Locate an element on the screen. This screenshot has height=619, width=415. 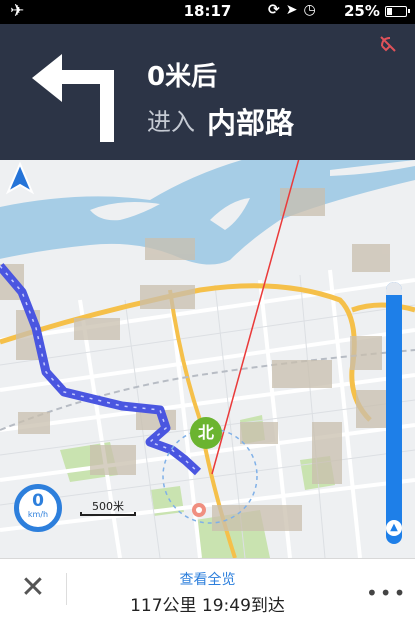
route-progress-bar is located at coordinates (394, 413).